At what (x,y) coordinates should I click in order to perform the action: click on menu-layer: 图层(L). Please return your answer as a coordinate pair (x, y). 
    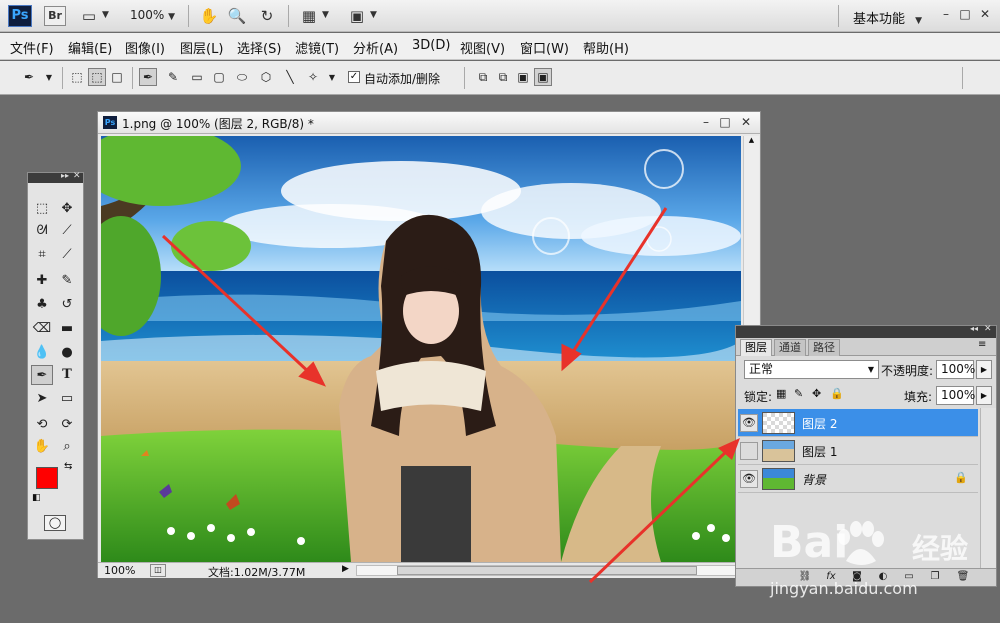
    Looking at the image, I should click on (201, 47).